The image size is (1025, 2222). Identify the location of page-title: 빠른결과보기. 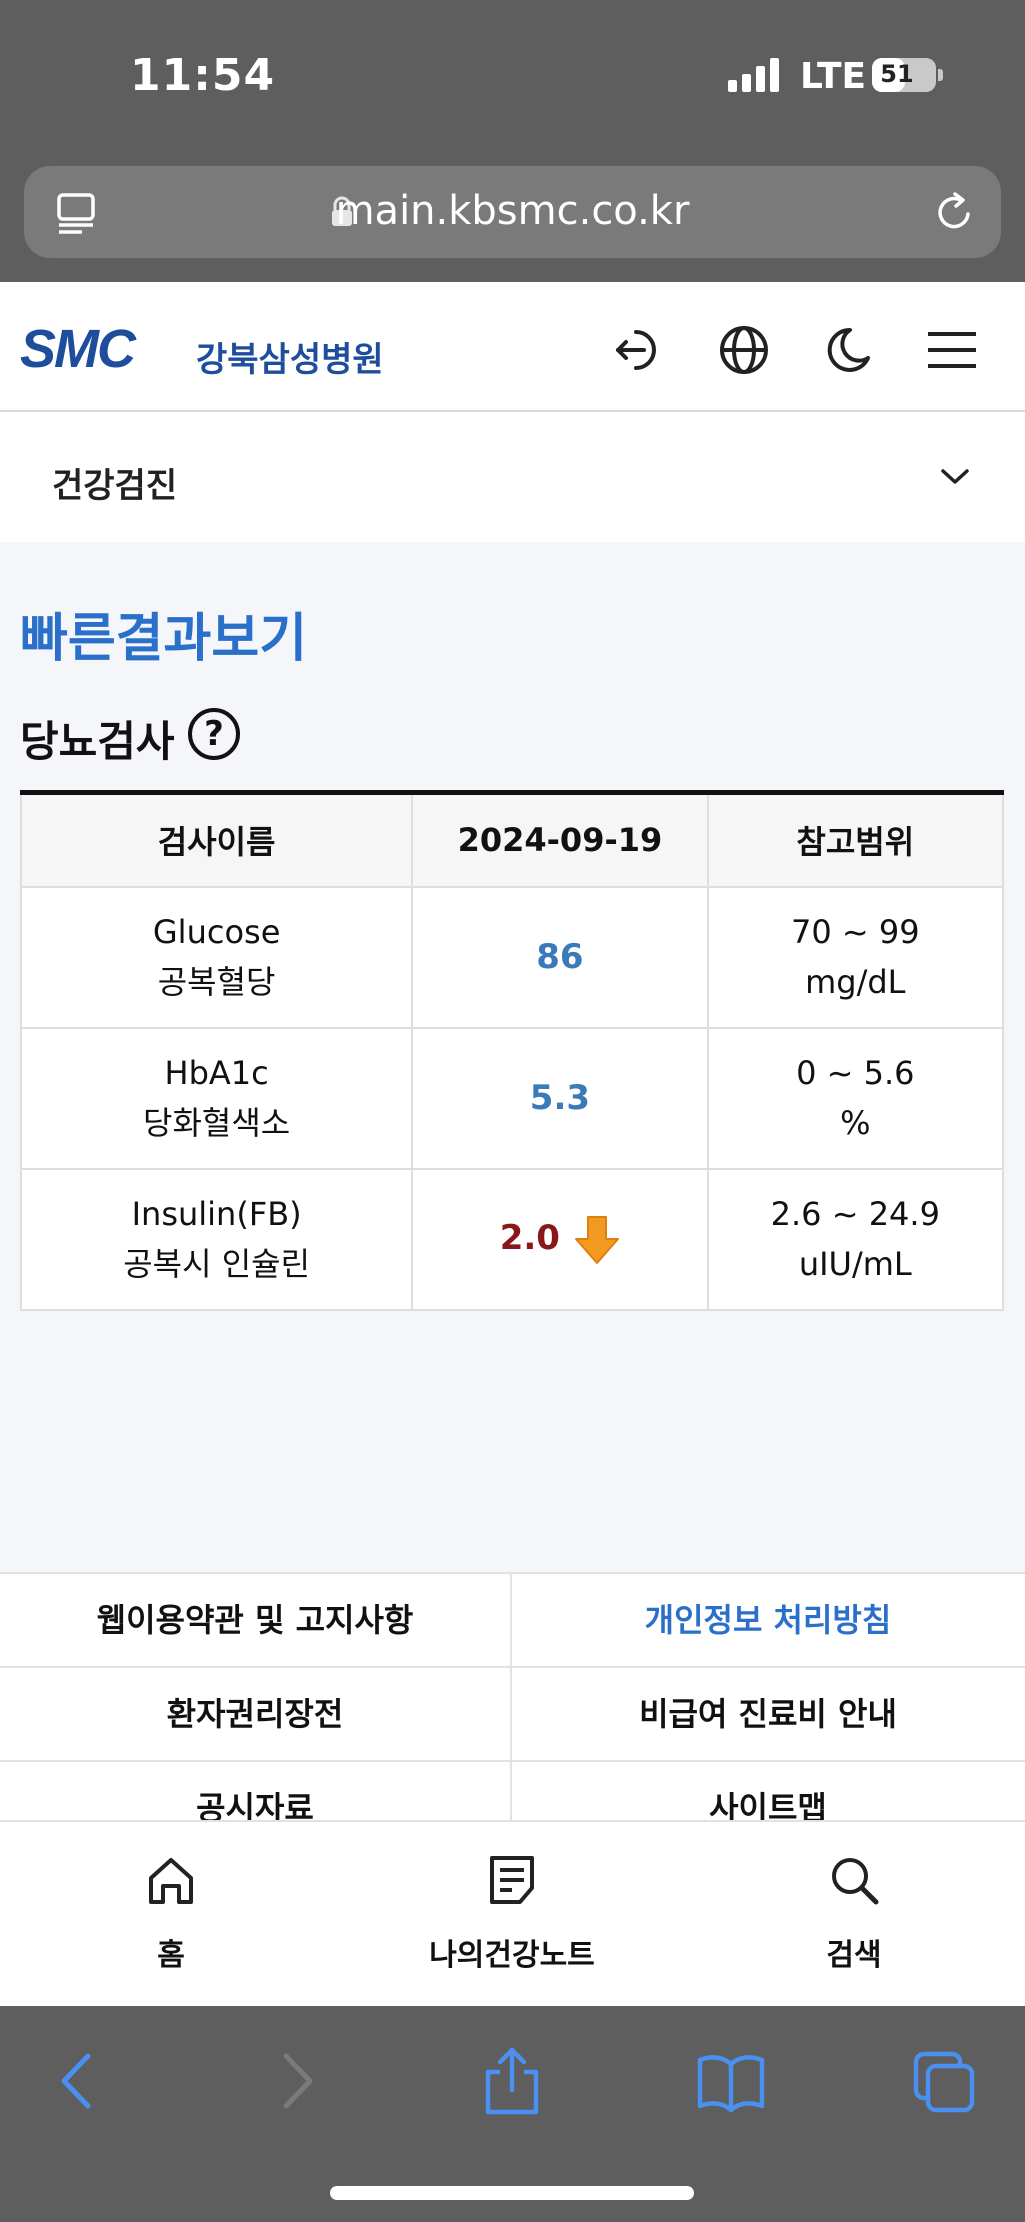
(164, 639).